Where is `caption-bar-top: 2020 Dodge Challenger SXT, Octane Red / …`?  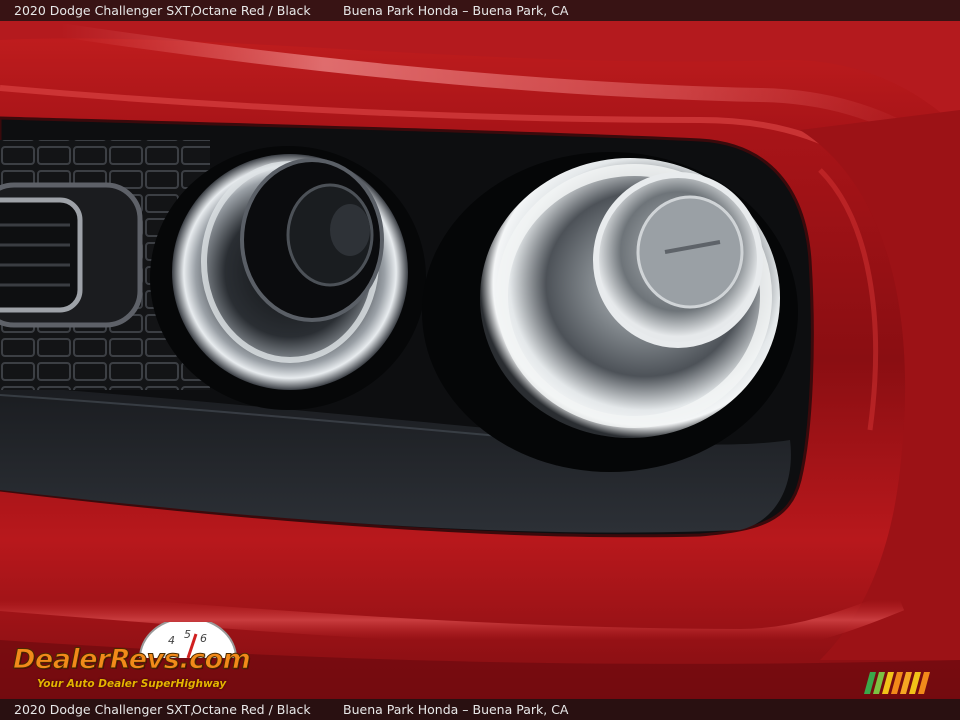
caption-bar-top: 2020 Dodge Challenger SXT, Octane Red / … is located at coordinates (480, 10).